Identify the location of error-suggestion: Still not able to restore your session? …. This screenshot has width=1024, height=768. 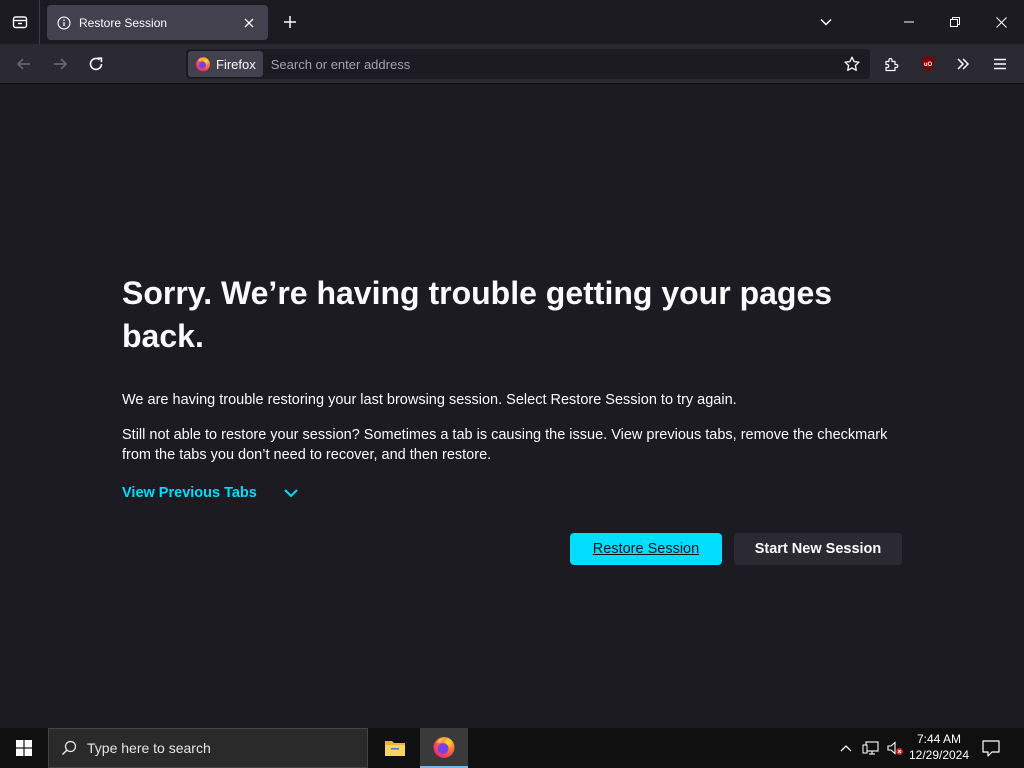
(505, 445).